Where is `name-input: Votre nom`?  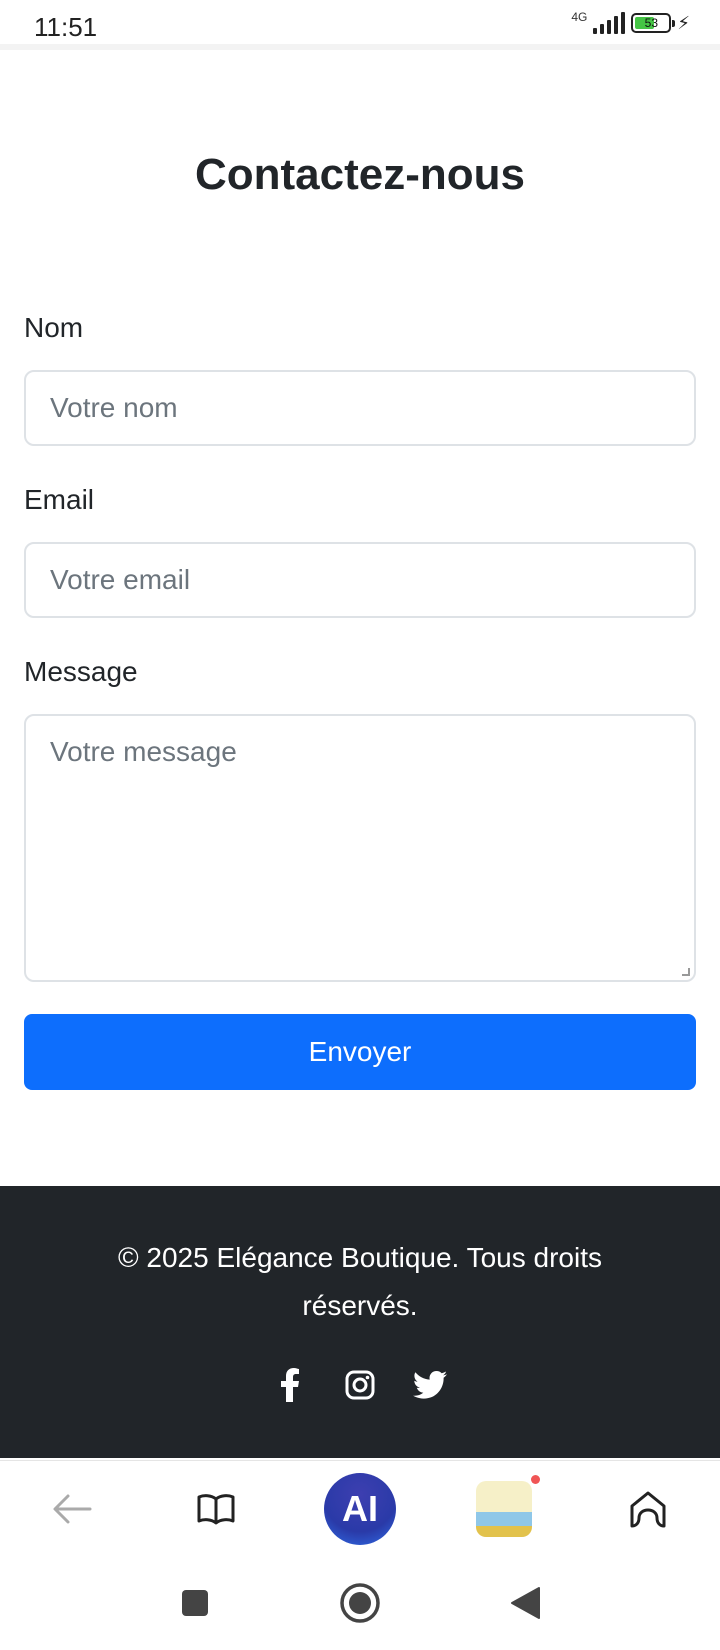
name-input: Votre nom is located at coordinates (360, 408).